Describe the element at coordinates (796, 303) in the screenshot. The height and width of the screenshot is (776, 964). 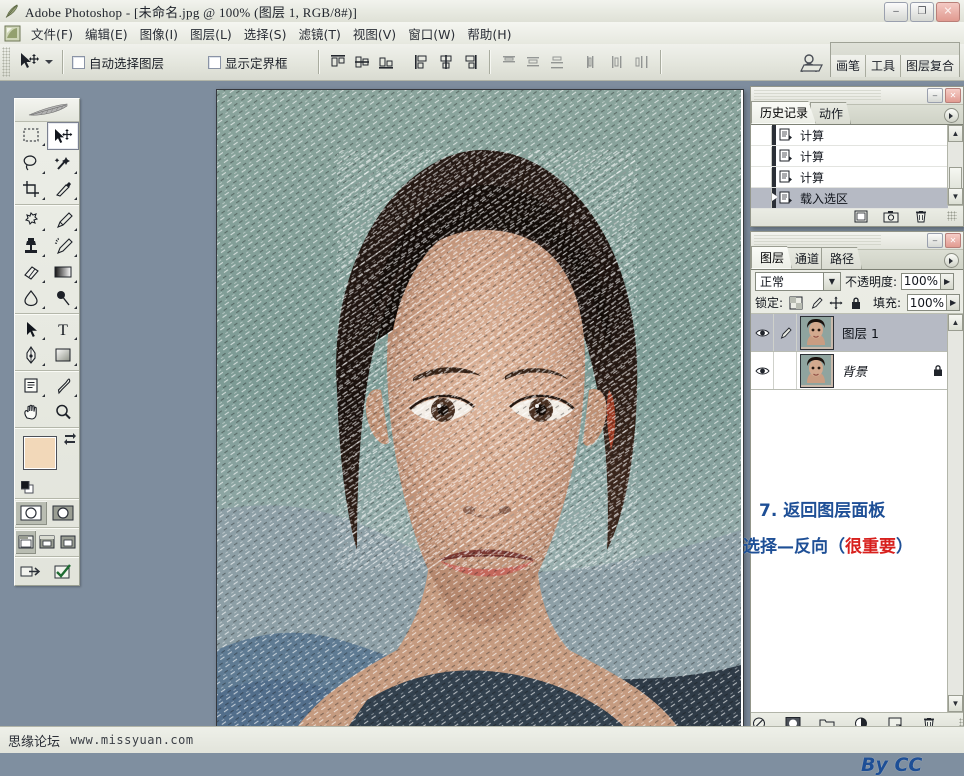
I see `lock-transparency-icon` at that location.